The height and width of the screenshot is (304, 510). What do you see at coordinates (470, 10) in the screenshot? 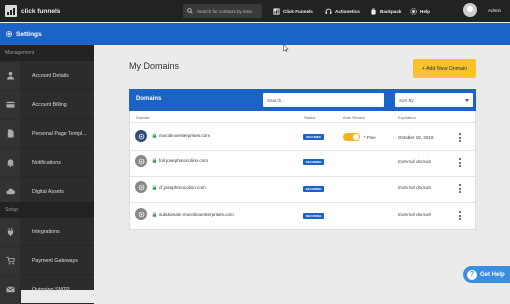
I see `avatar` at bounding box center [470, 10].